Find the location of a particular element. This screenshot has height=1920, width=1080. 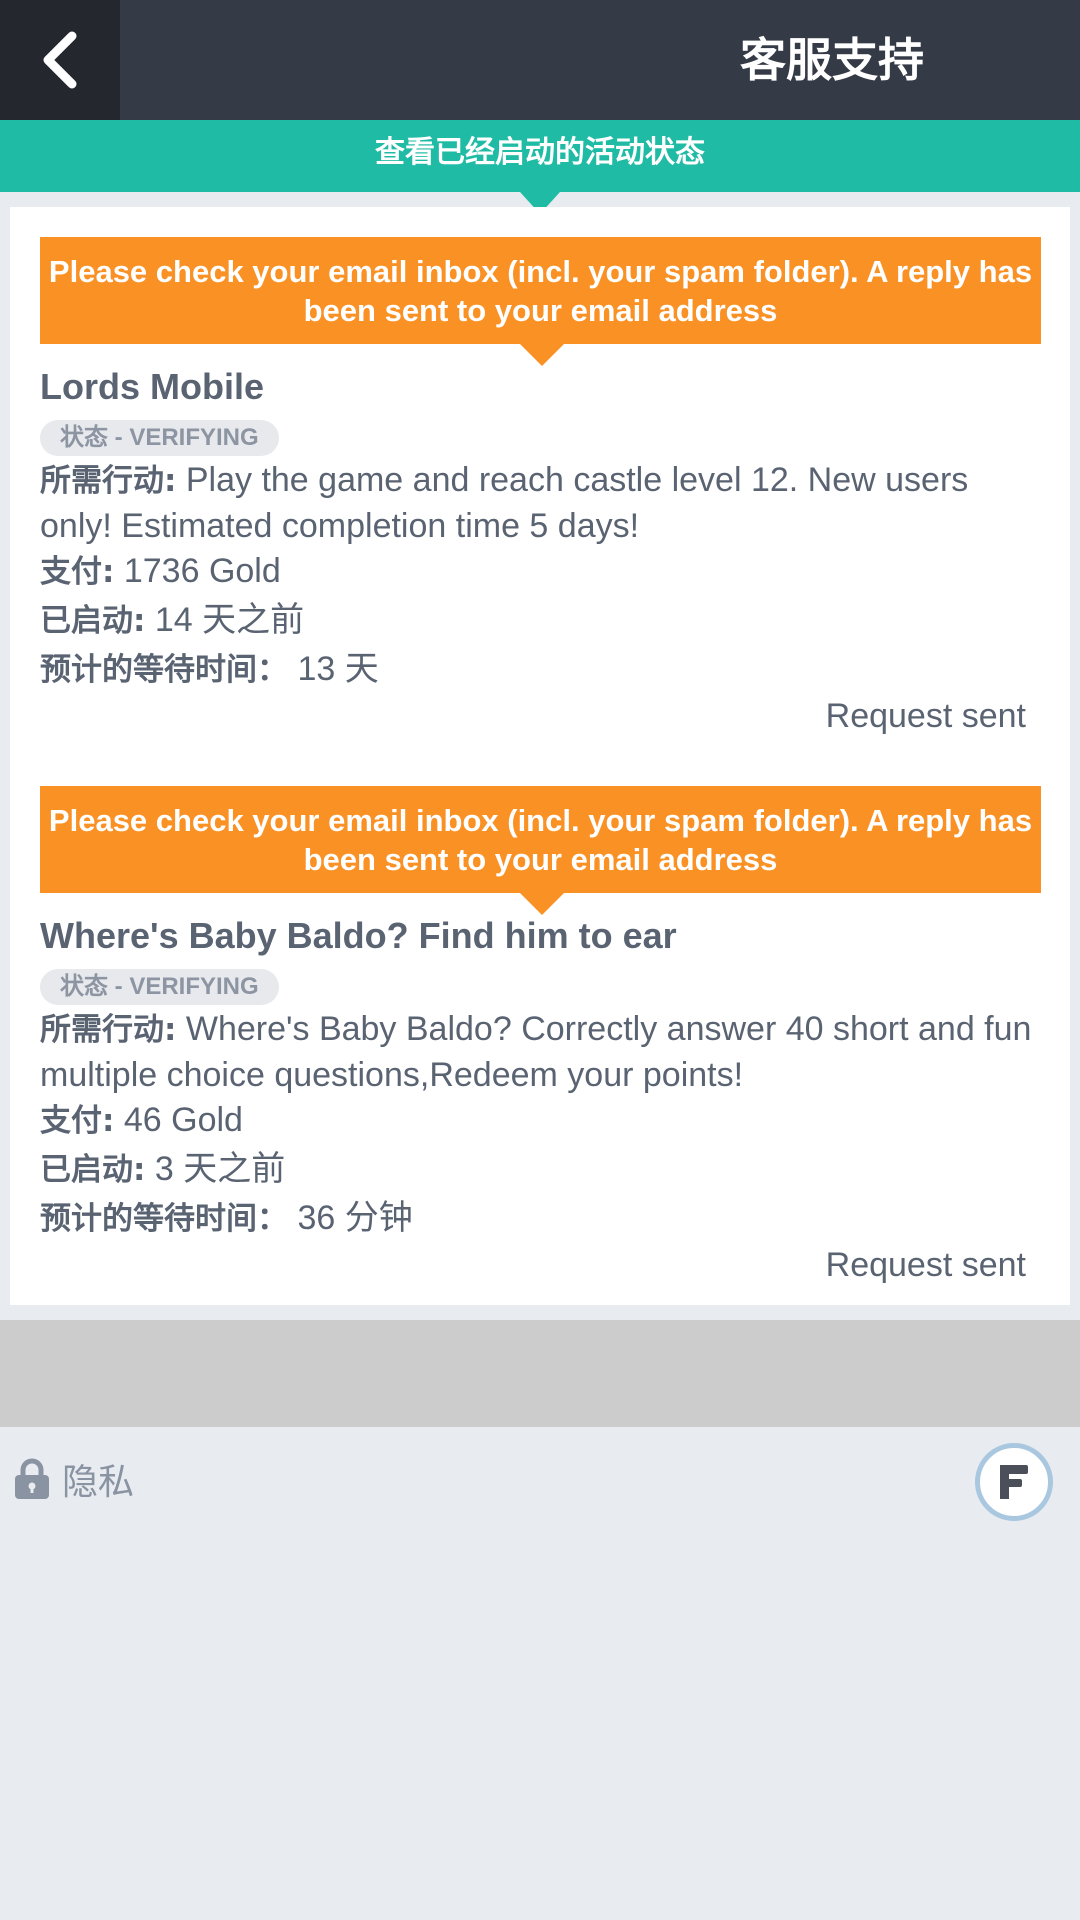

privacy-link: 隐私 is located at coordinates (74, 1479).